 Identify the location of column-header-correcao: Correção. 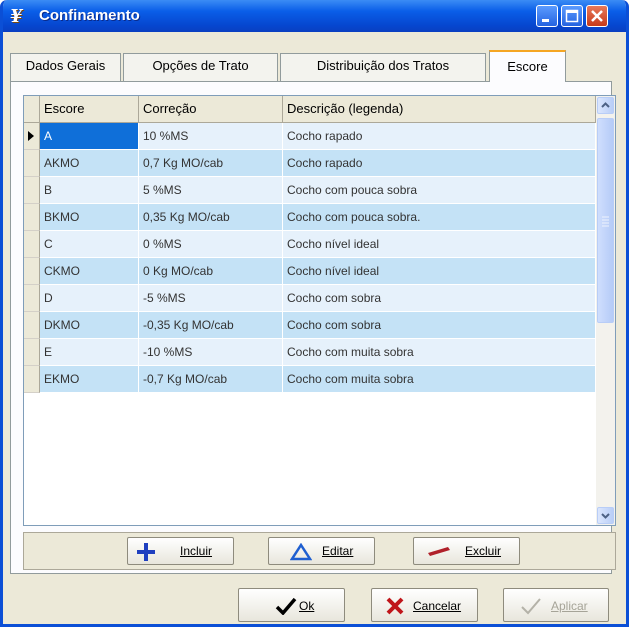
(211, 109).